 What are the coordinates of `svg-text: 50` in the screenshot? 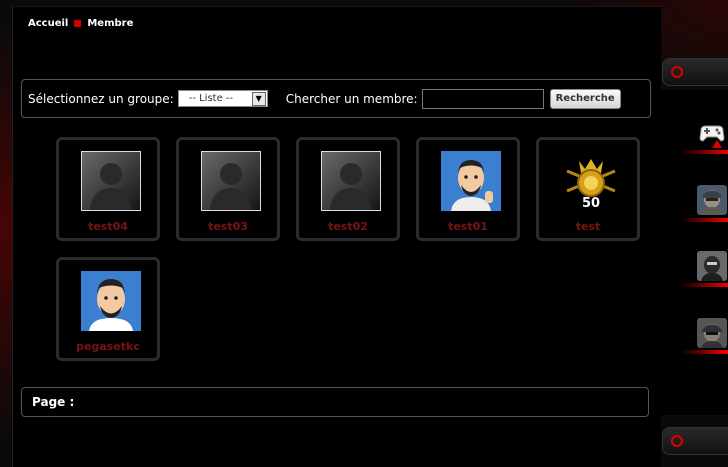 It's located at (591, 203).